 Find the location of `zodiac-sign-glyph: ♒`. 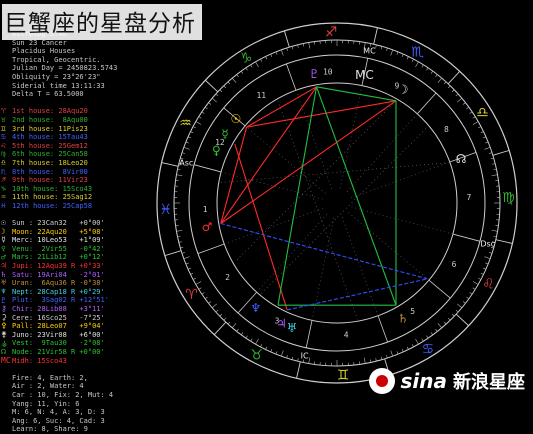

zodiac-sign-glyph: ♒ is located at coordinates (185, 123).